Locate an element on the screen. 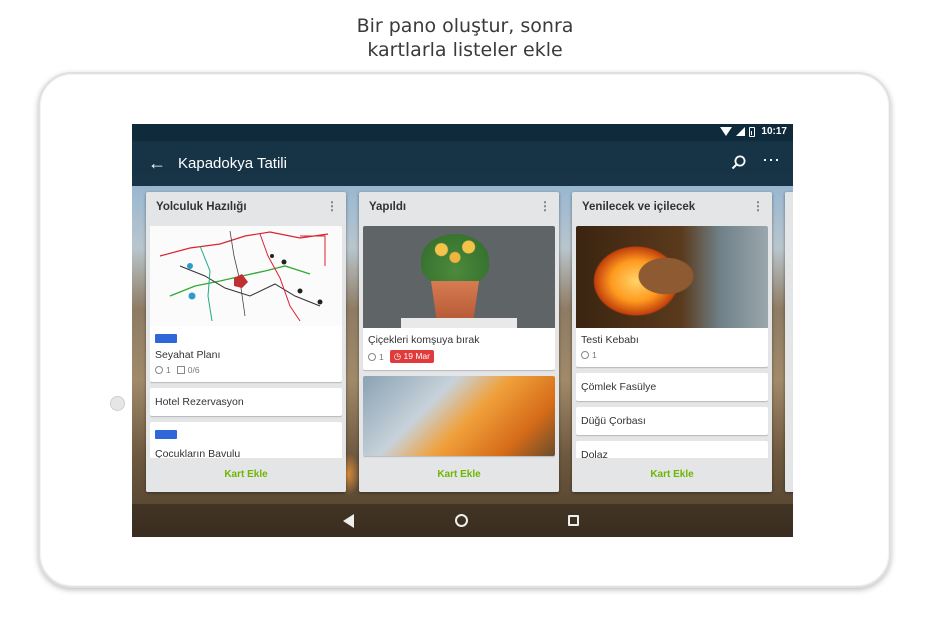 This screenshot has width=930, height=620. card-title: Seyahat Planı is located at coordinates (188, 355).